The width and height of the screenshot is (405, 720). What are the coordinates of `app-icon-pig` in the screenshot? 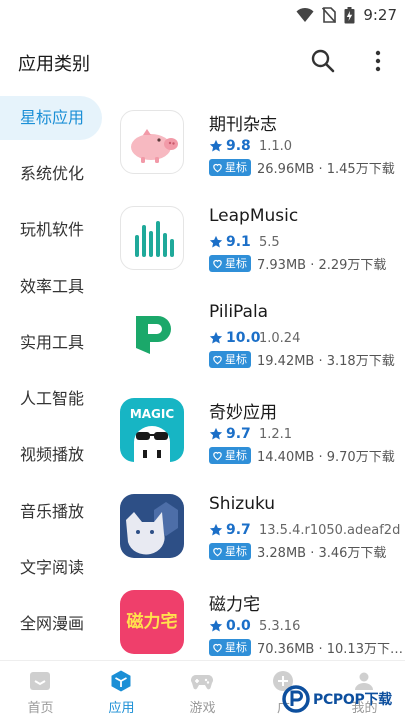 It's located at (152, 142).